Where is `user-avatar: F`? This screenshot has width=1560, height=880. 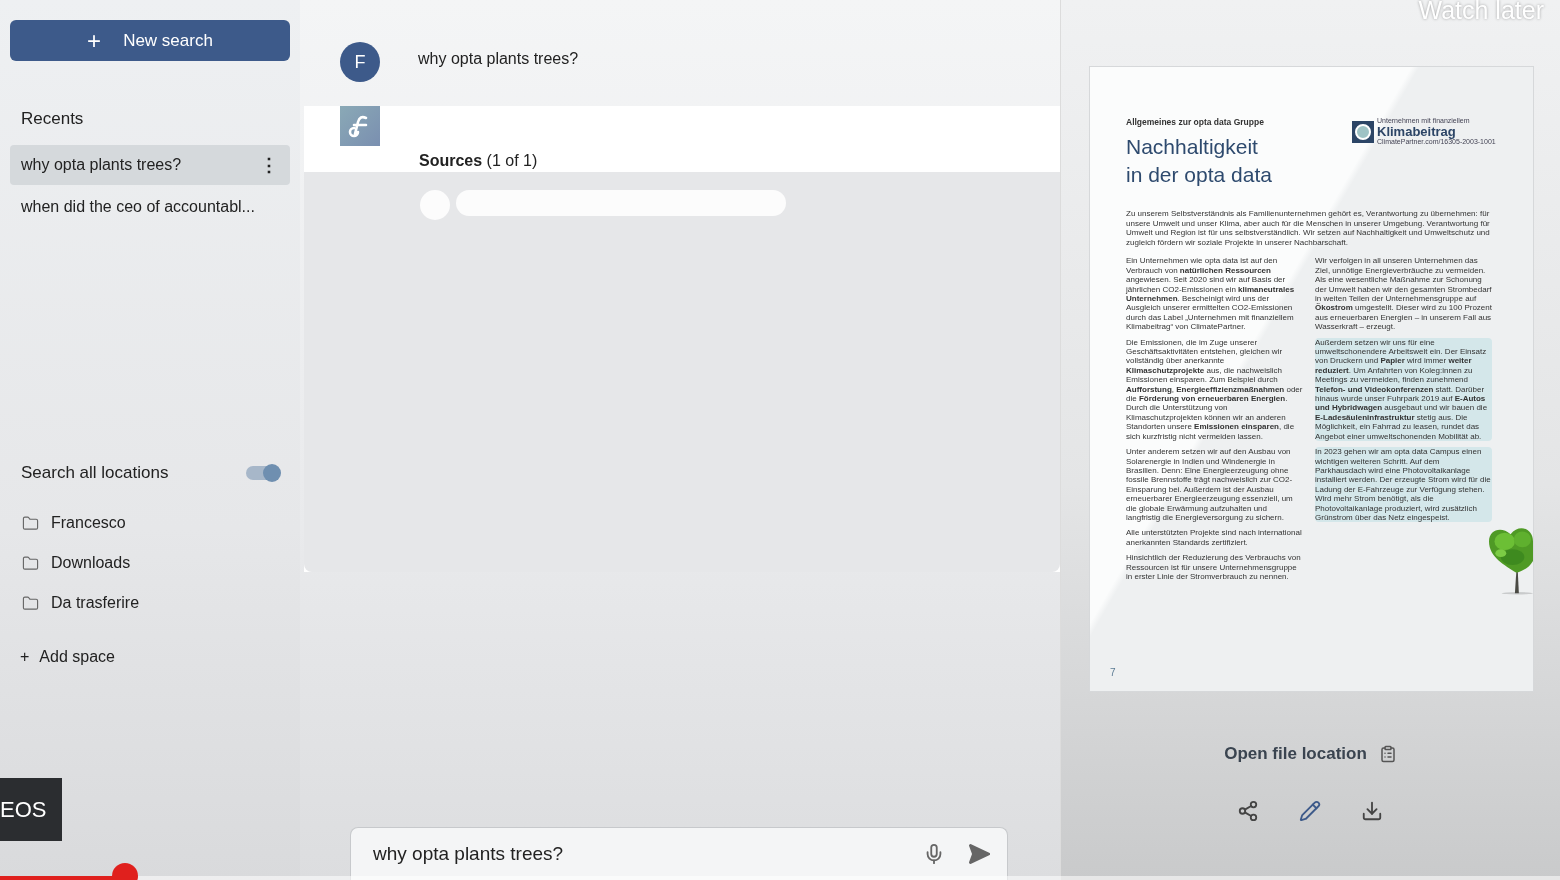 user-avatar: F is located at coordinates (360, 62).